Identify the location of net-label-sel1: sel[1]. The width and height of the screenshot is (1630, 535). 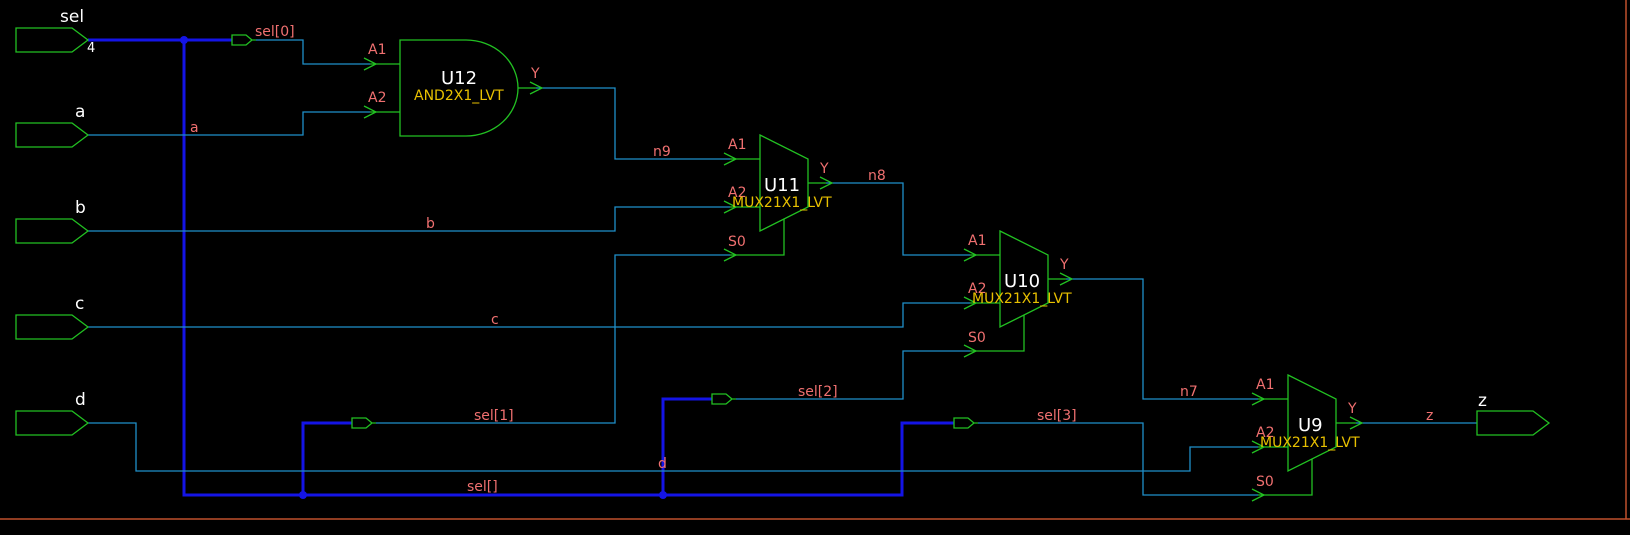
(494, 416).